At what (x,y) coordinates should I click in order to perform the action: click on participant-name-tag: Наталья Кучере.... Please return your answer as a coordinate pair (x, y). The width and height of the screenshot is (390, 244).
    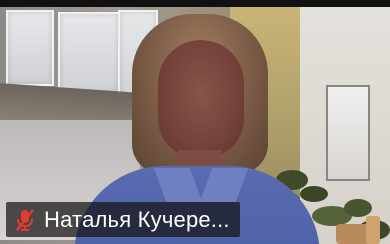
    Looking at the image, I should click on (123, 219).